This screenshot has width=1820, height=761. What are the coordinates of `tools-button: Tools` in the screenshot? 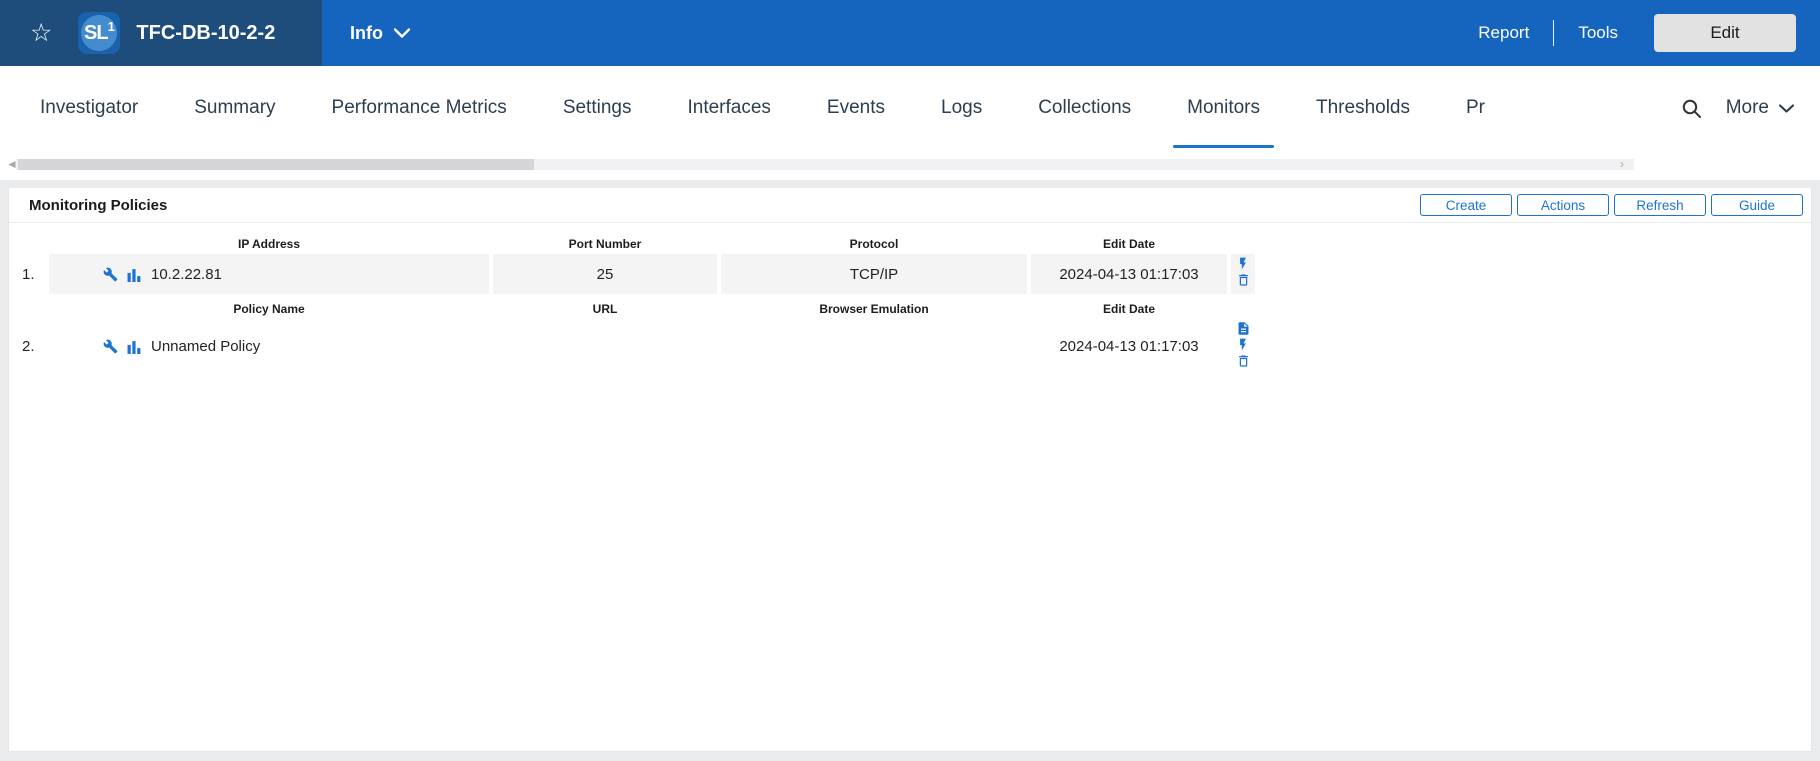 It's located at (1598, 33).